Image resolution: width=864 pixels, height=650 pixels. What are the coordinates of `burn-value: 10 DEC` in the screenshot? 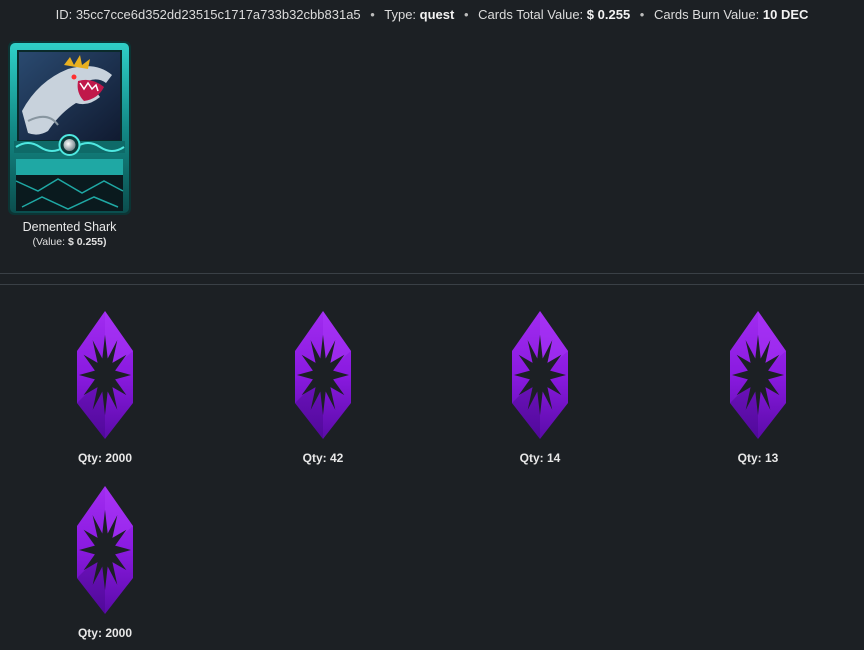 It's located at (785, 14).